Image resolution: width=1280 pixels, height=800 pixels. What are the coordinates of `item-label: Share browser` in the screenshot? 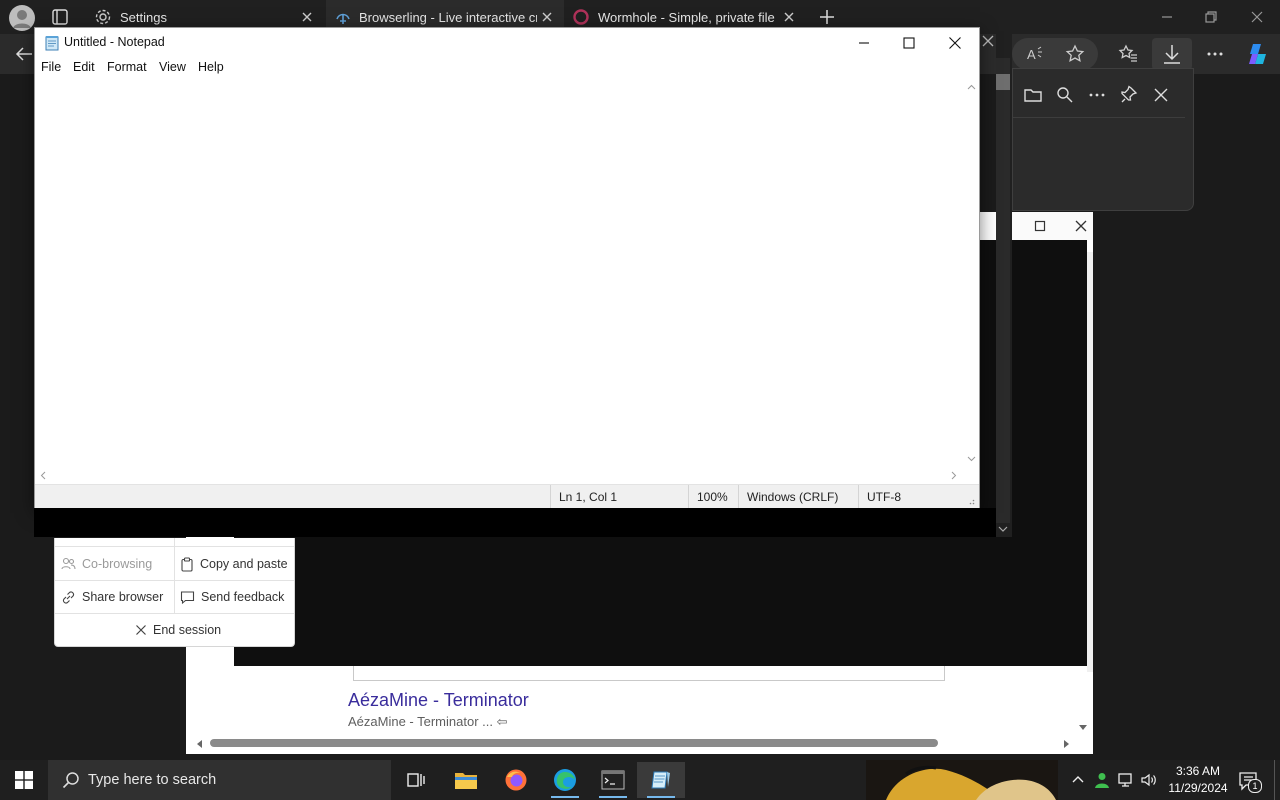 It's located at (123, 597).